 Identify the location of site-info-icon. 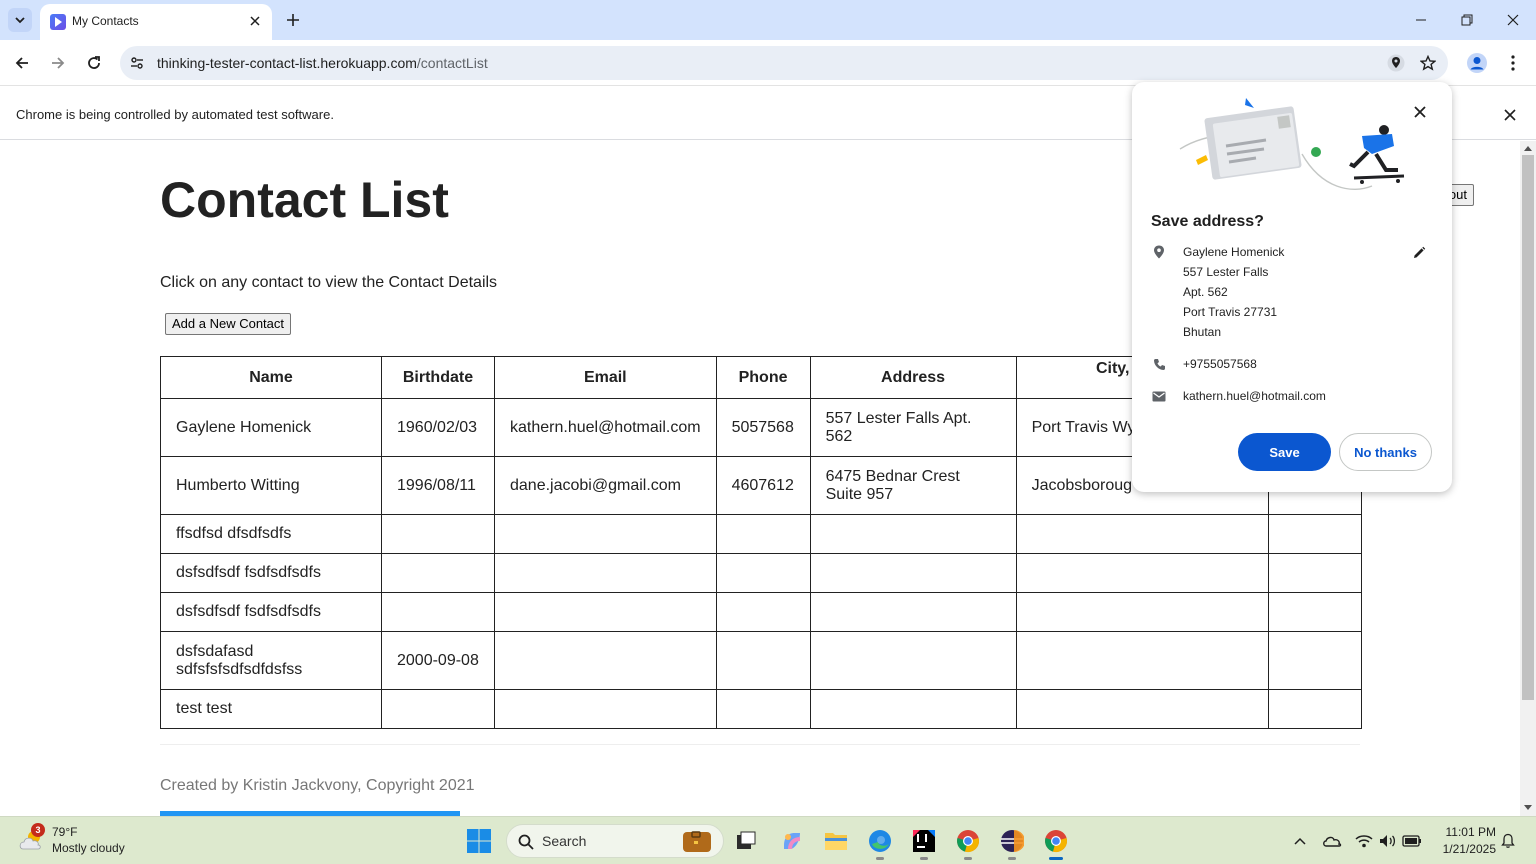
(137, 63).